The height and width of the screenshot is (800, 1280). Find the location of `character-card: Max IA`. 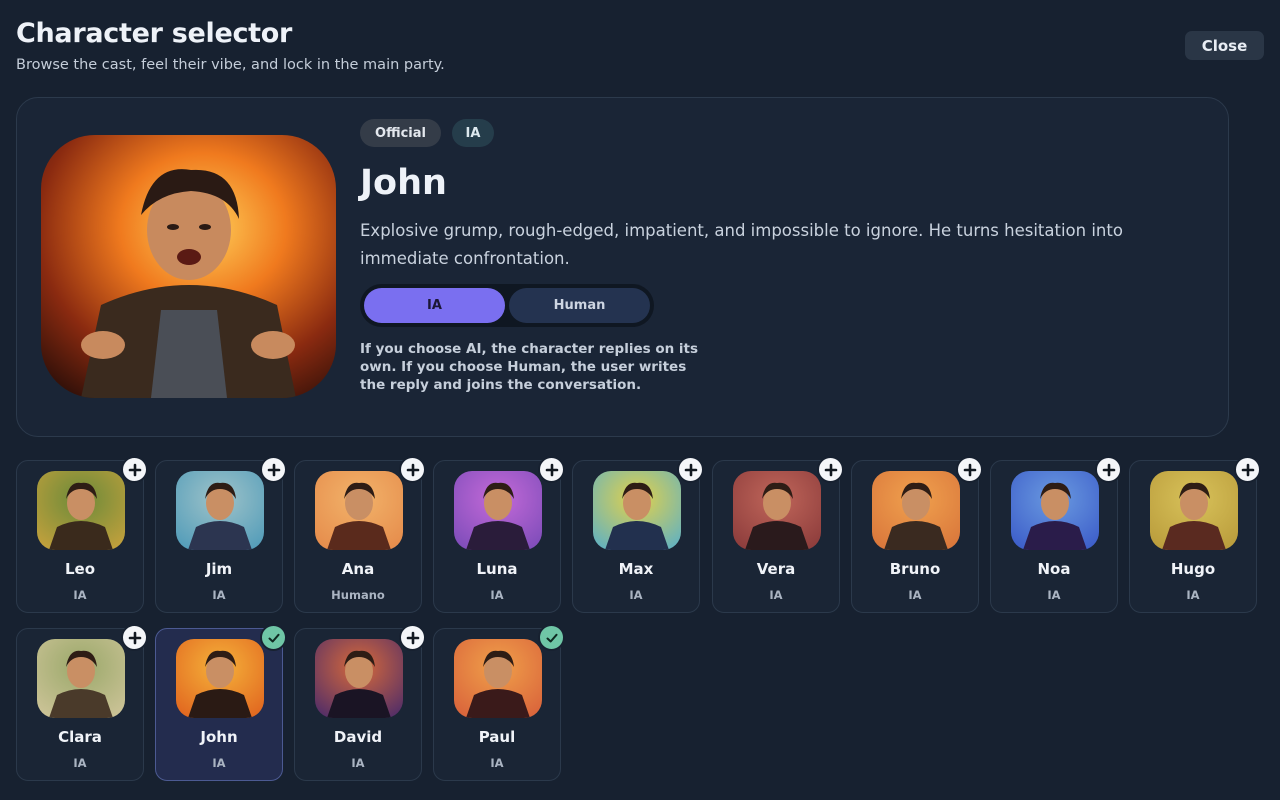

character-card: Max IA is located at coordinates (638, 534).